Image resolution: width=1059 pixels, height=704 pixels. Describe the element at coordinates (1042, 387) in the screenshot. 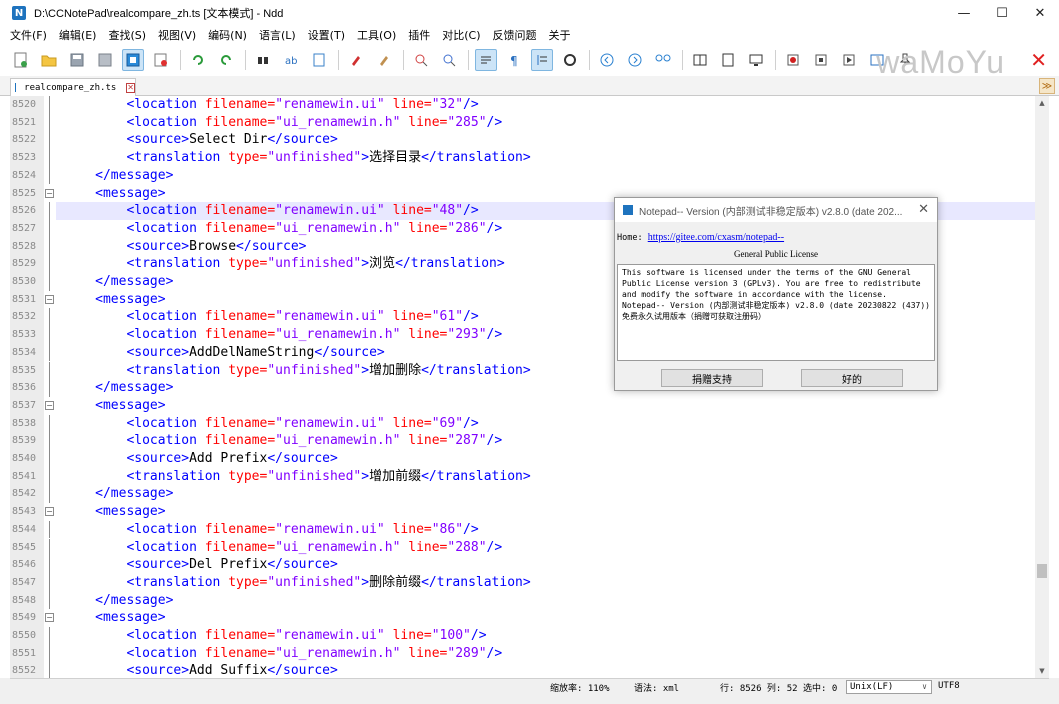

I see `vertical-scrollbar: ▲ ▼` at that location.